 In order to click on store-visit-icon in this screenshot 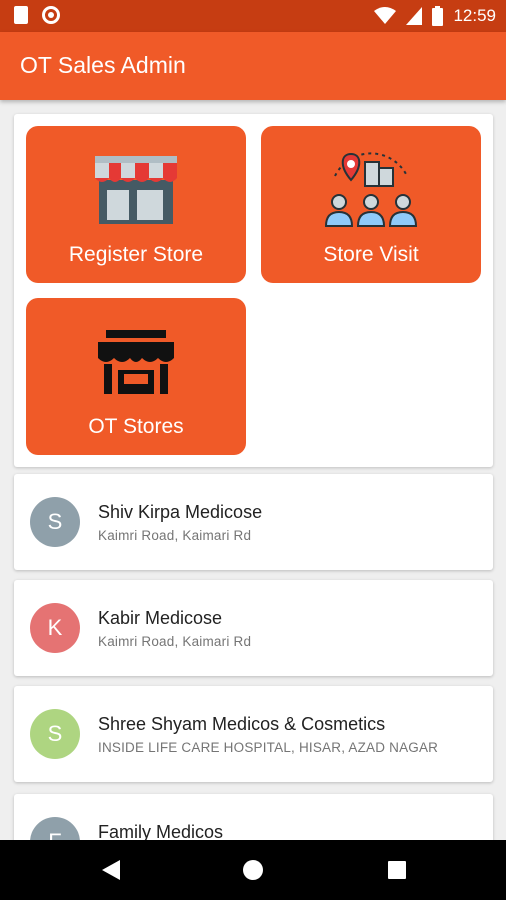, I will do `click(371, 189)`.